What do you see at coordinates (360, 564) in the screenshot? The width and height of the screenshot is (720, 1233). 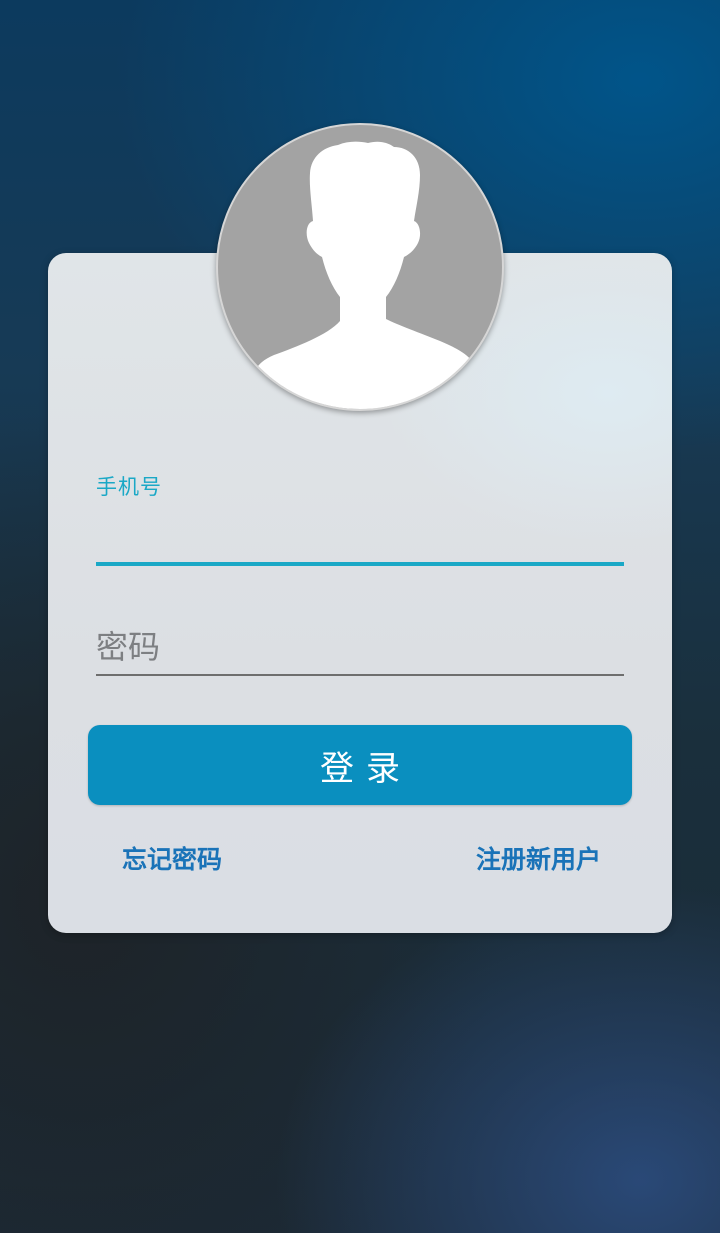 I see `phone-underline` at bounding box center [360, 564].